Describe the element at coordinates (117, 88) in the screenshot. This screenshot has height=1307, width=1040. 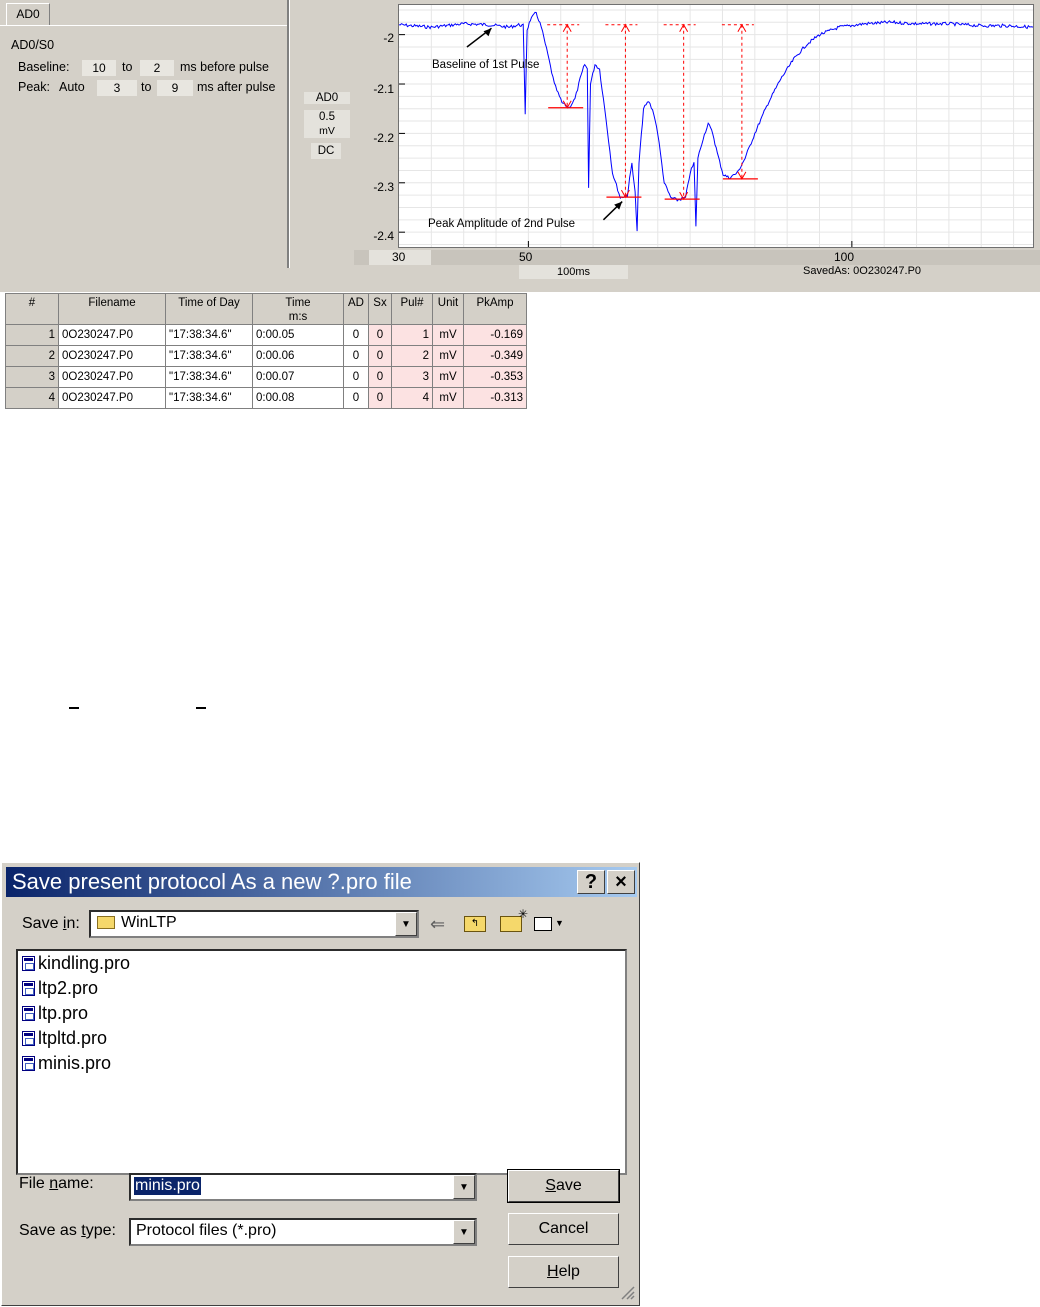
I see `peak-from-field: 3` at that location.